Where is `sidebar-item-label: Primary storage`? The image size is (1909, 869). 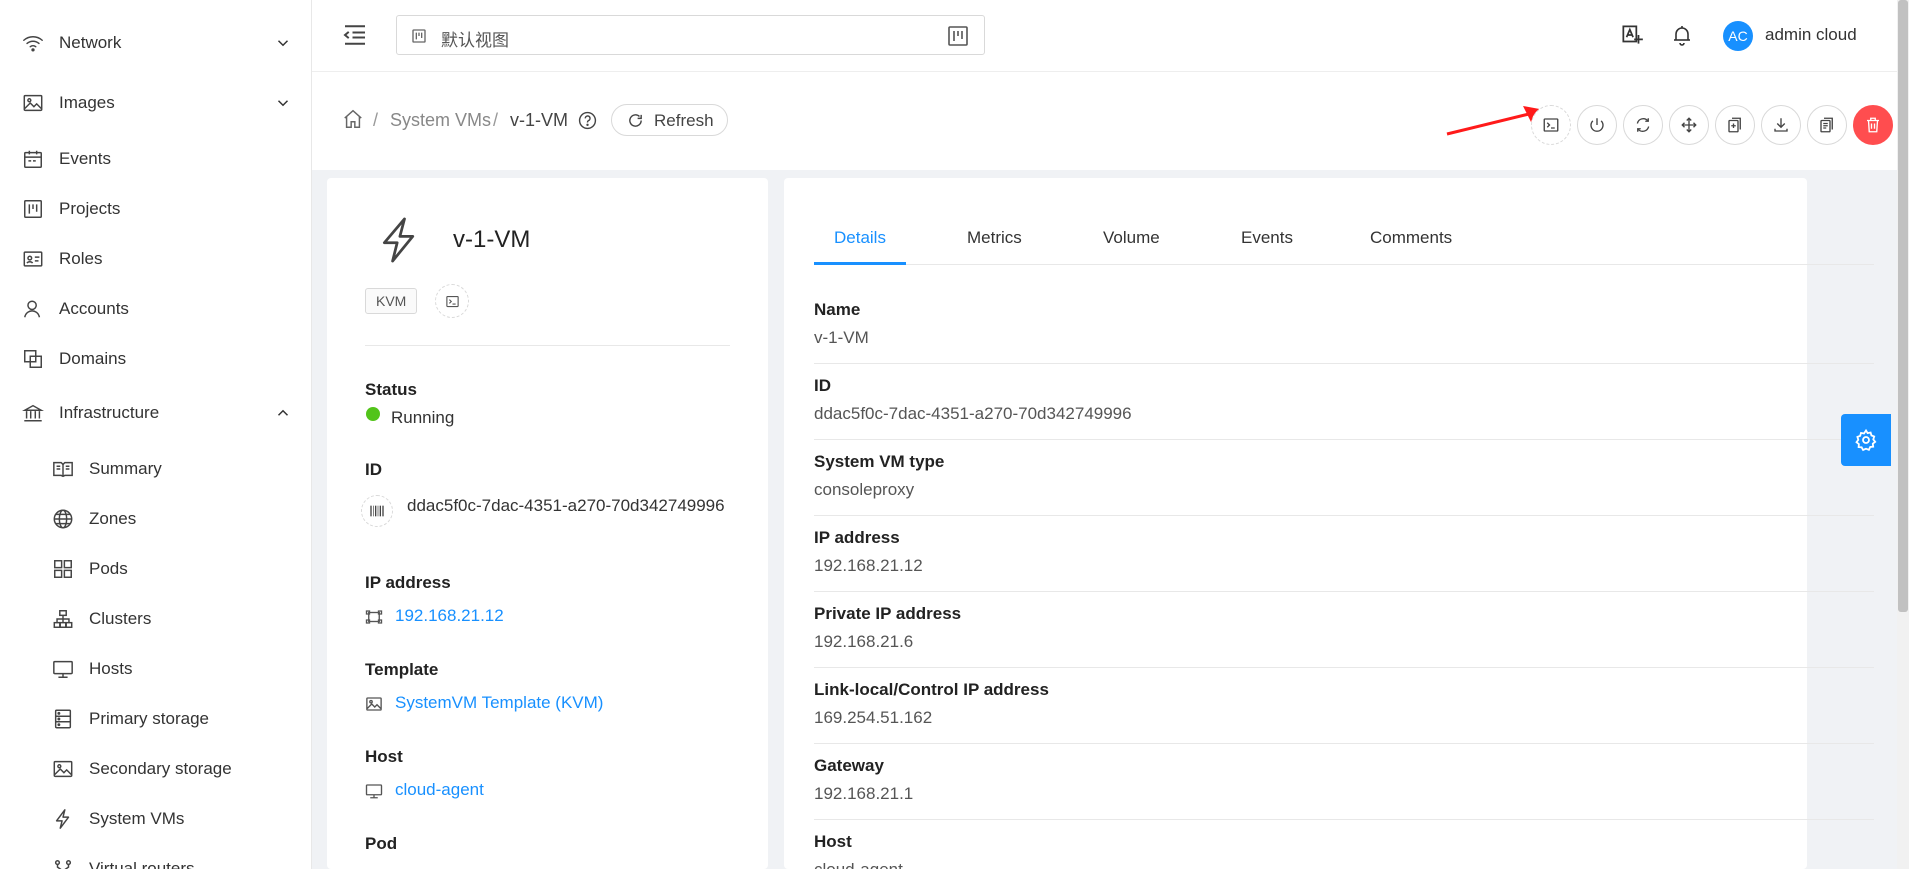 sidebar-item-label: Primary storage is located at coordinates (149, 718).